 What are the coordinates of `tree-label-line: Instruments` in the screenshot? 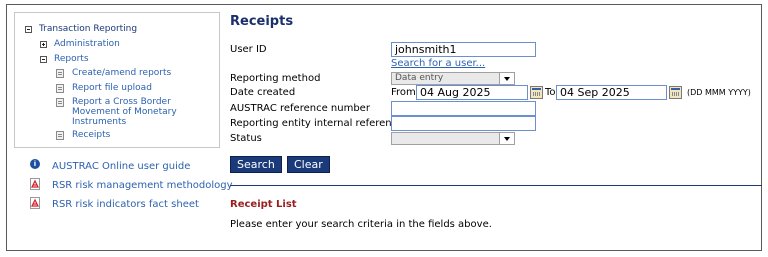 It's located at (99, 122).